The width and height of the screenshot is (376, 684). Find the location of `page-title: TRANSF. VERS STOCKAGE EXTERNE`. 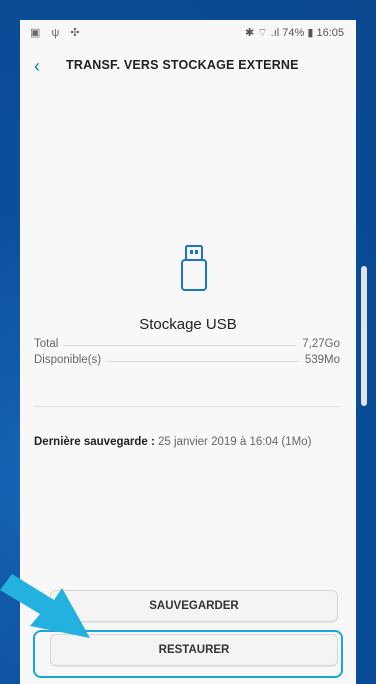

page-title: TRANSF. VERS STOCKAGE EXTERNE is located at coordinates (182, 65).